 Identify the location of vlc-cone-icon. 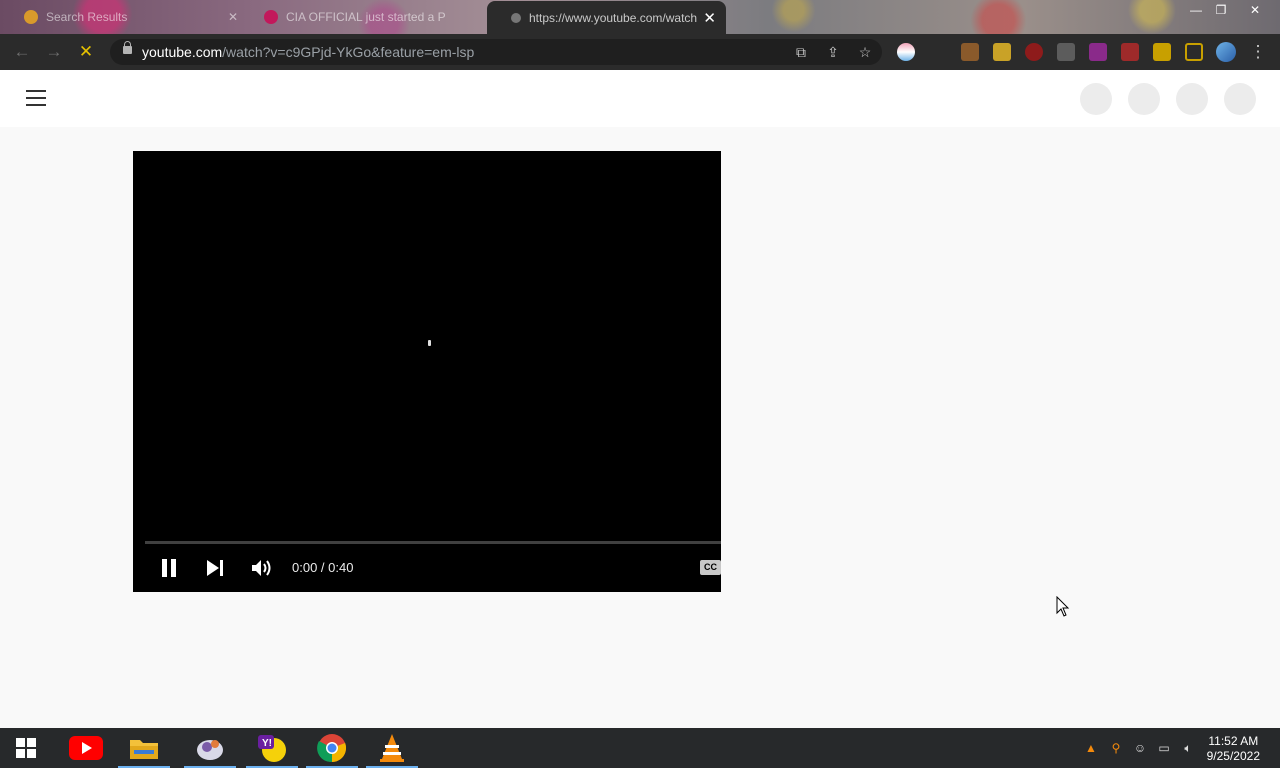
(392, 748).